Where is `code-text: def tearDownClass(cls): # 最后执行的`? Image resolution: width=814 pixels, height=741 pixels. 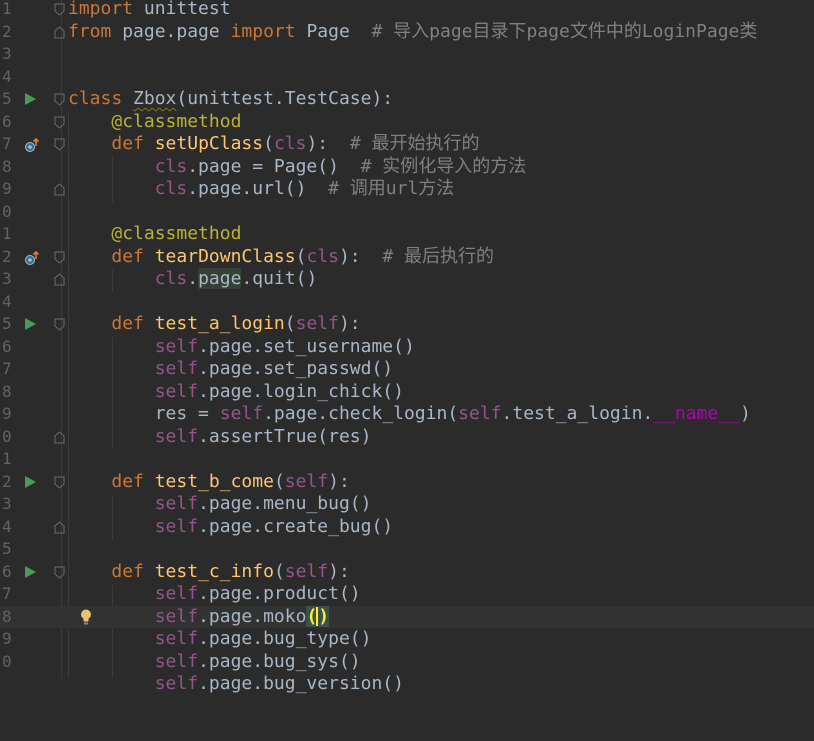 code-text: def tearDownClass(cls): # 最后执行的 is located at coordinates (303, 256).